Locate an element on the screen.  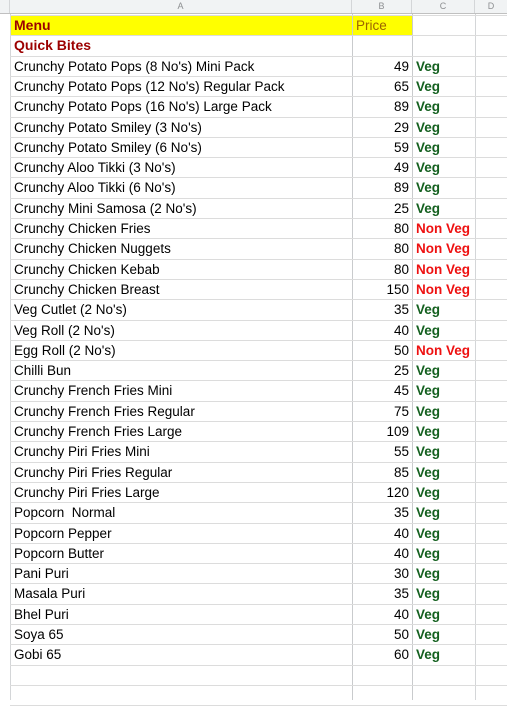
cell-item-name: Crunchy Chicken Breast is located at coordinates (181, 289).